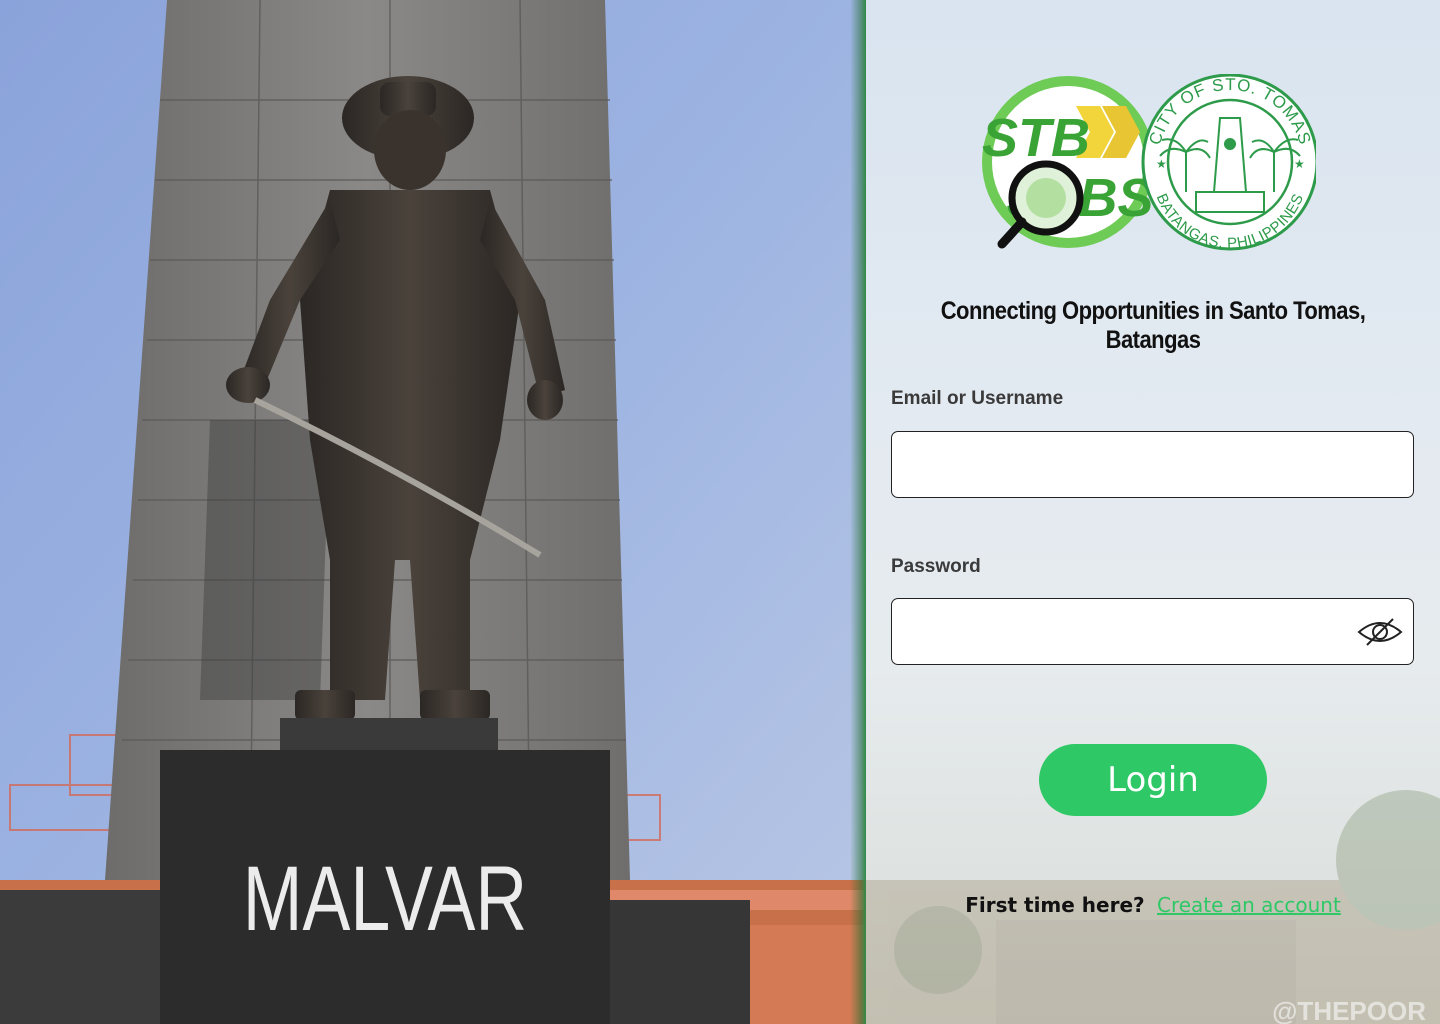 The width and height of the screenshot is (1440, 1024). What do you see at coordinates (977, 398) in the screenshot?
I see `email-label: Email or Username` at bounding box center [977, 398].